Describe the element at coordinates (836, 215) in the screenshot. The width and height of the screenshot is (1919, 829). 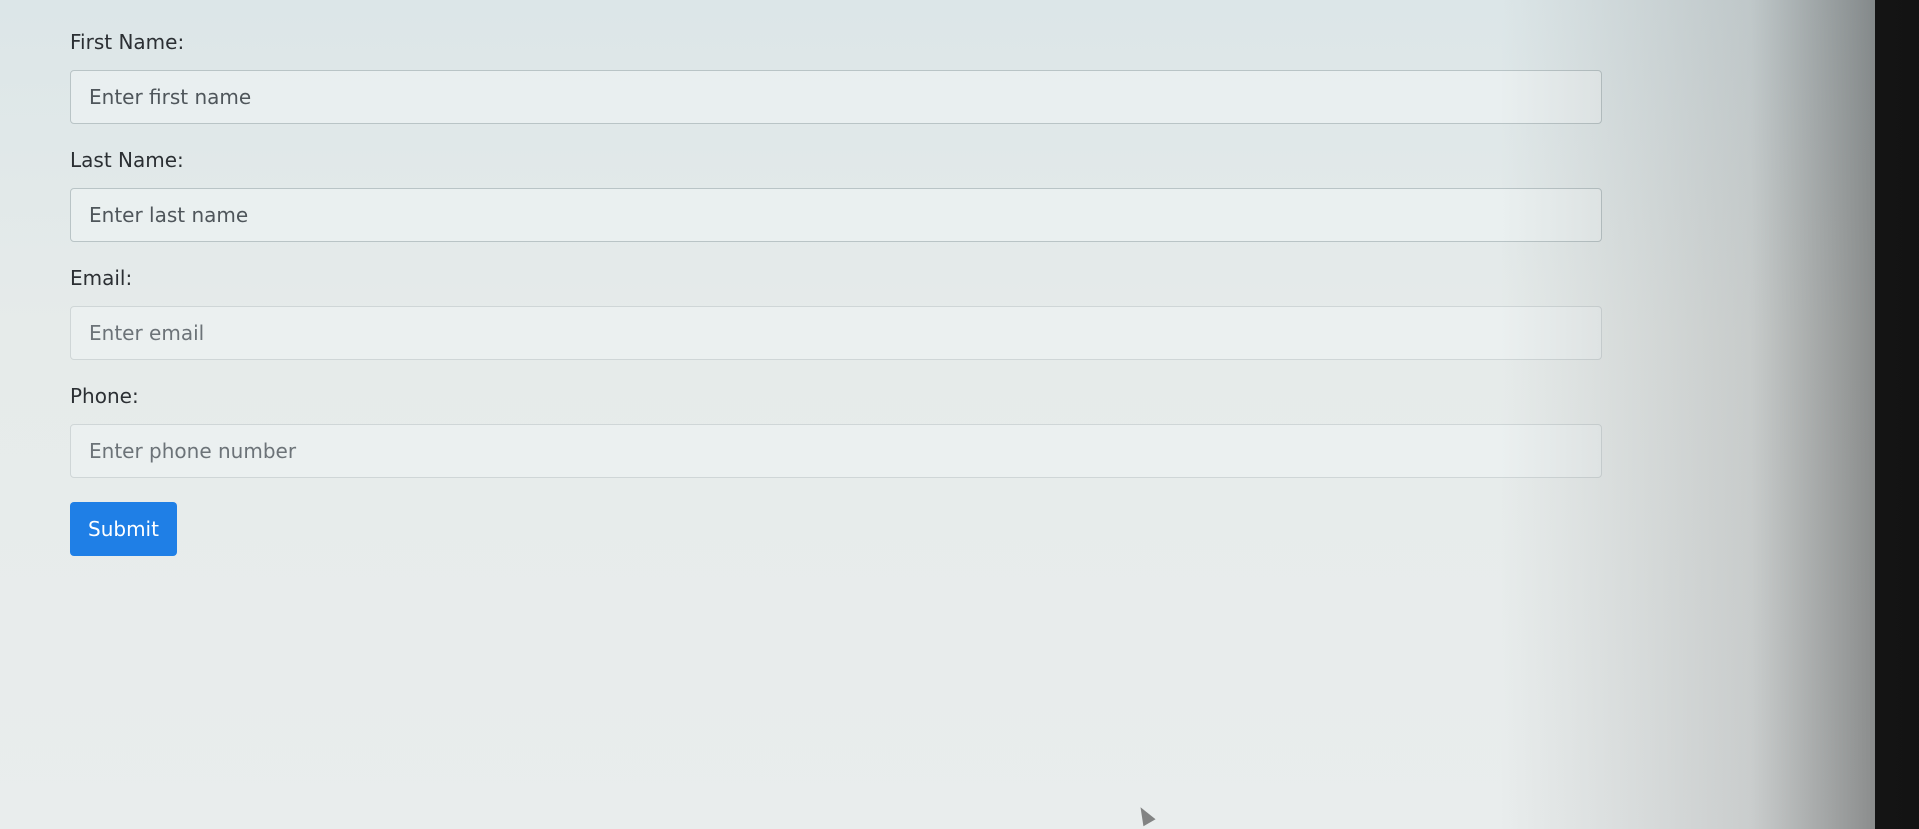
I see `last-name-input` at that location.